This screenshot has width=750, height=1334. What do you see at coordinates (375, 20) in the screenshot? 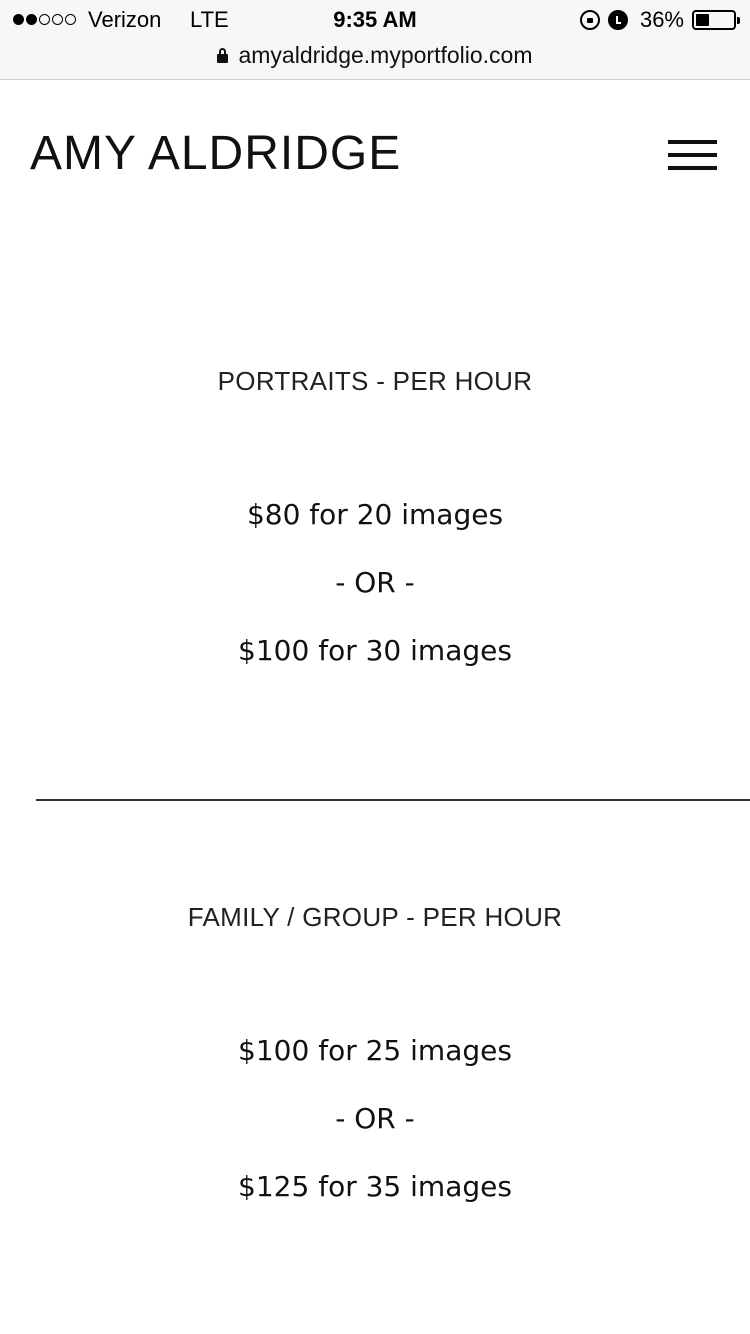
I see `status-bar: Verizon LTE 9:35 AM 36%` at bounding box center [375, 20].